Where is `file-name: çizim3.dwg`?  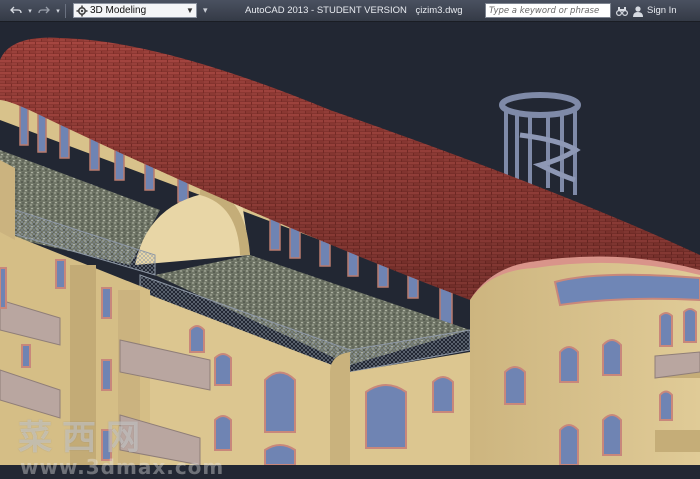 file-name: çizim3.dwg is located at coordinates (439, 10).